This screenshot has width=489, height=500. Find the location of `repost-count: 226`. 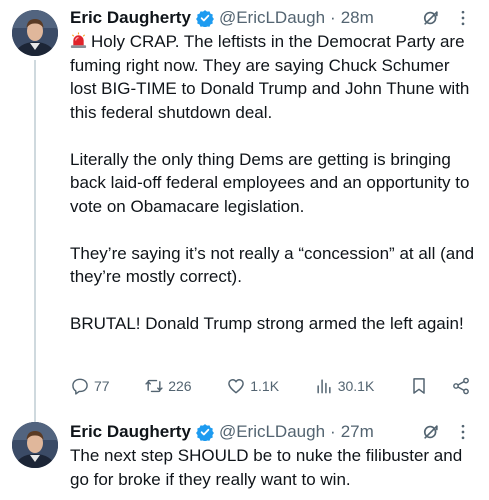

repost-count: 226 is located at coordinates (180, 386).